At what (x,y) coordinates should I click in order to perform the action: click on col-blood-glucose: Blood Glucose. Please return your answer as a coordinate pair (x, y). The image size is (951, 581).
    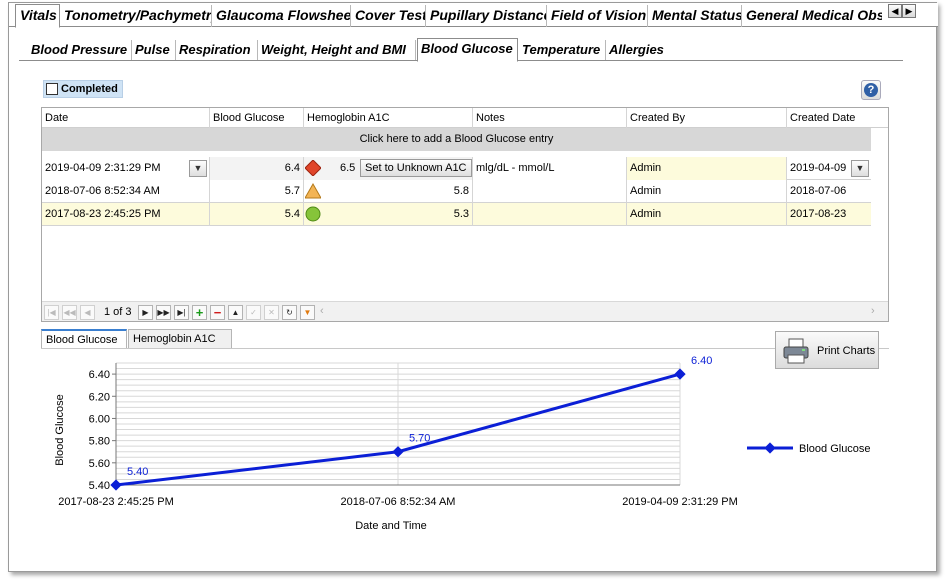
    Looking at the image, I should click on (257, 118).